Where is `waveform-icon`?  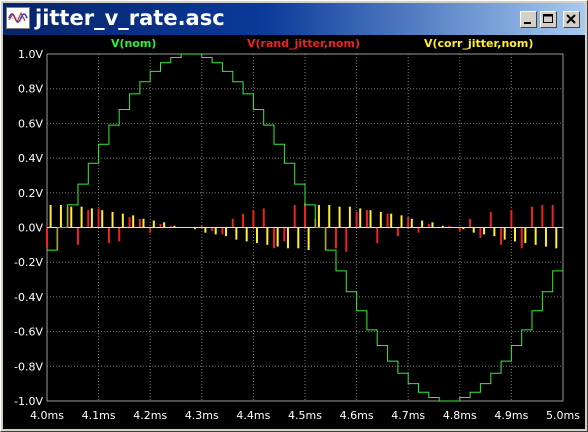
waveform-icon is located at coordinates (18, 18).